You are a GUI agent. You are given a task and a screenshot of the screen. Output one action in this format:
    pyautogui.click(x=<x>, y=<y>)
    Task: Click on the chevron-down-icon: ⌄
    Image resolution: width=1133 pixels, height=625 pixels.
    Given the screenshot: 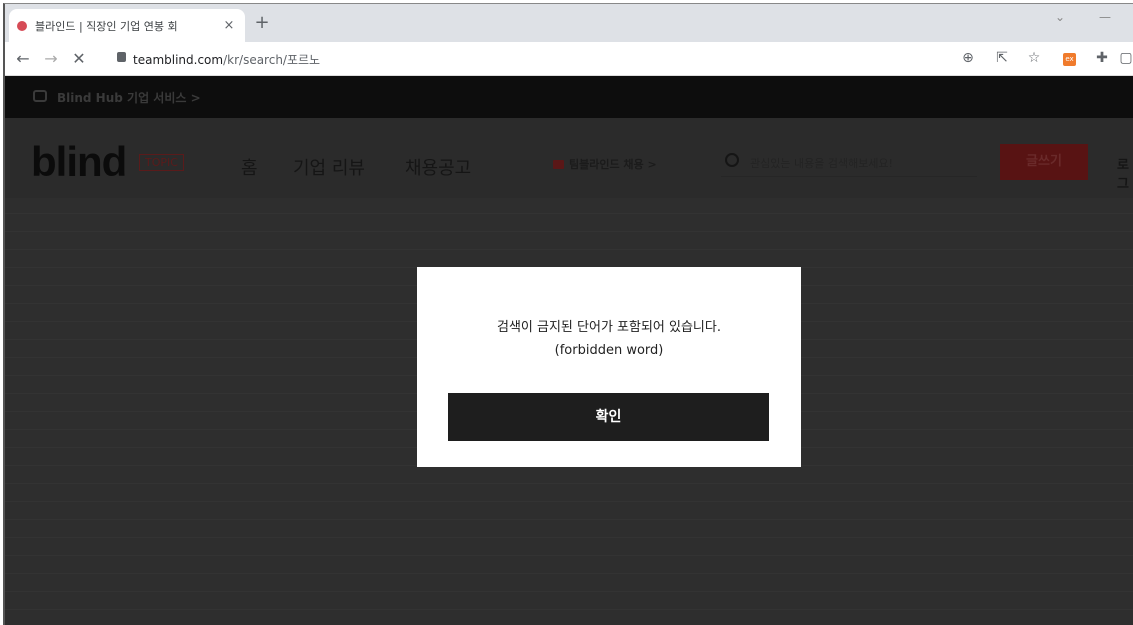 What is the action you would take?
    pyautogui.click(x=1060, y=17)
    